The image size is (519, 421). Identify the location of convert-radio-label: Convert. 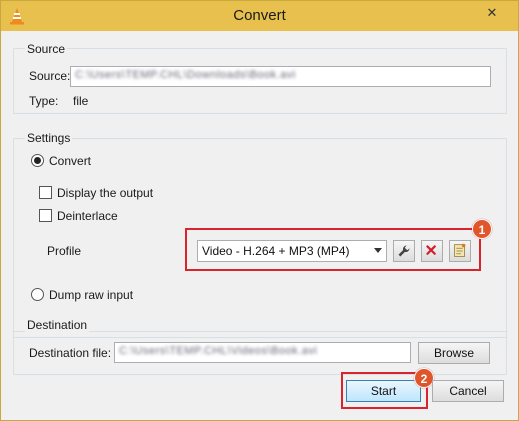
(70, 161).